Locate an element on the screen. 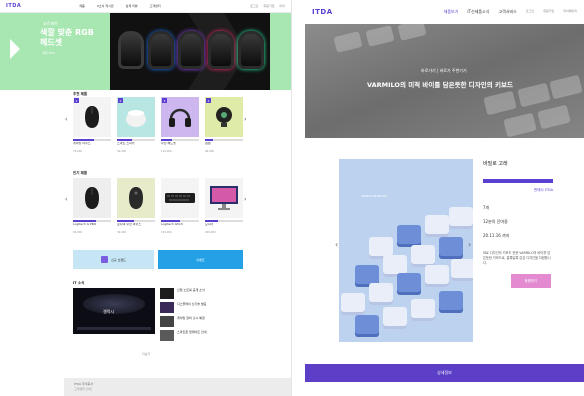 This screenshot has width=584, height=396. product-image: 1 is located at coordinates (92, 117).